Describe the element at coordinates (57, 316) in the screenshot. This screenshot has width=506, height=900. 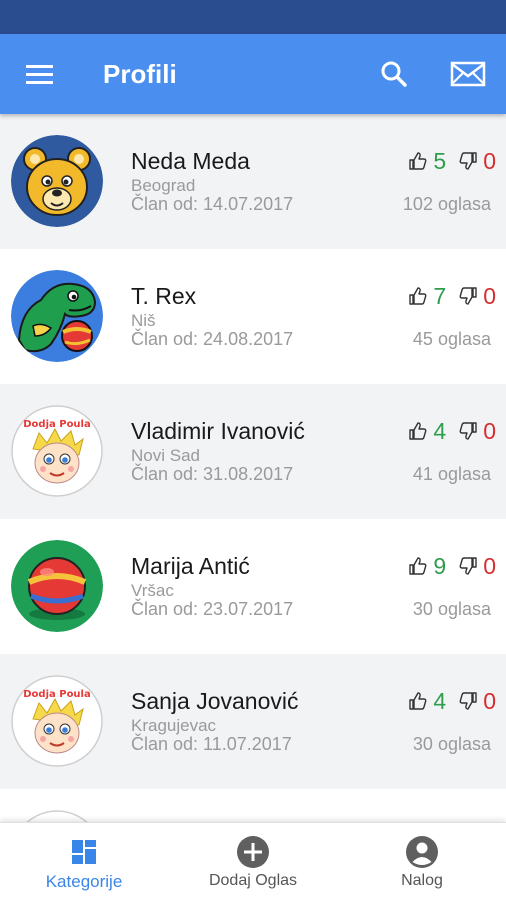
I see `dinosaur-avatar` at that location.